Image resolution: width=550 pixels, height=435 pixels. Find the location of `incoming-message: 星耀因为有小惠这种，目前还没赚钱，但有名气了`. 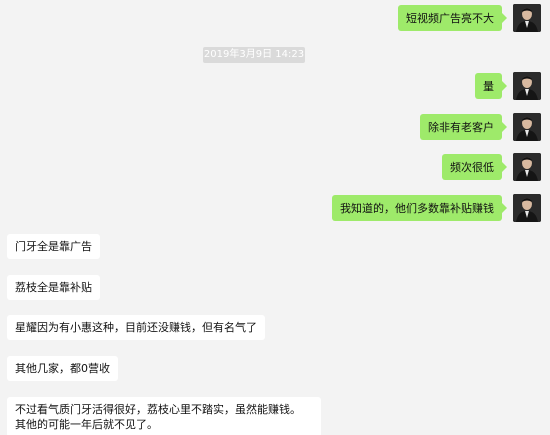

incoming-message: 星耀因为有小惠这种，目前还没赚钱，但有名气了 is located at coordinates (136, 327).